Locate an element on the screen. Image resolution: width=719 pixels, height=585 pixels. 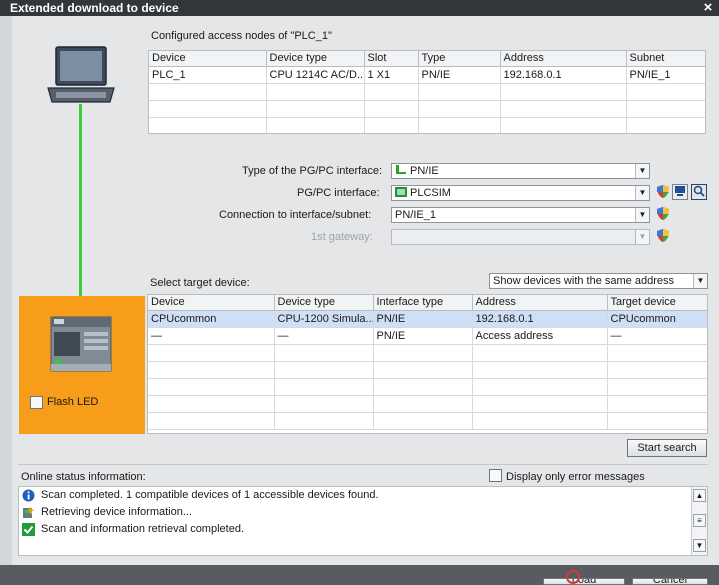
search-icon is located at coordinates (699, 192).